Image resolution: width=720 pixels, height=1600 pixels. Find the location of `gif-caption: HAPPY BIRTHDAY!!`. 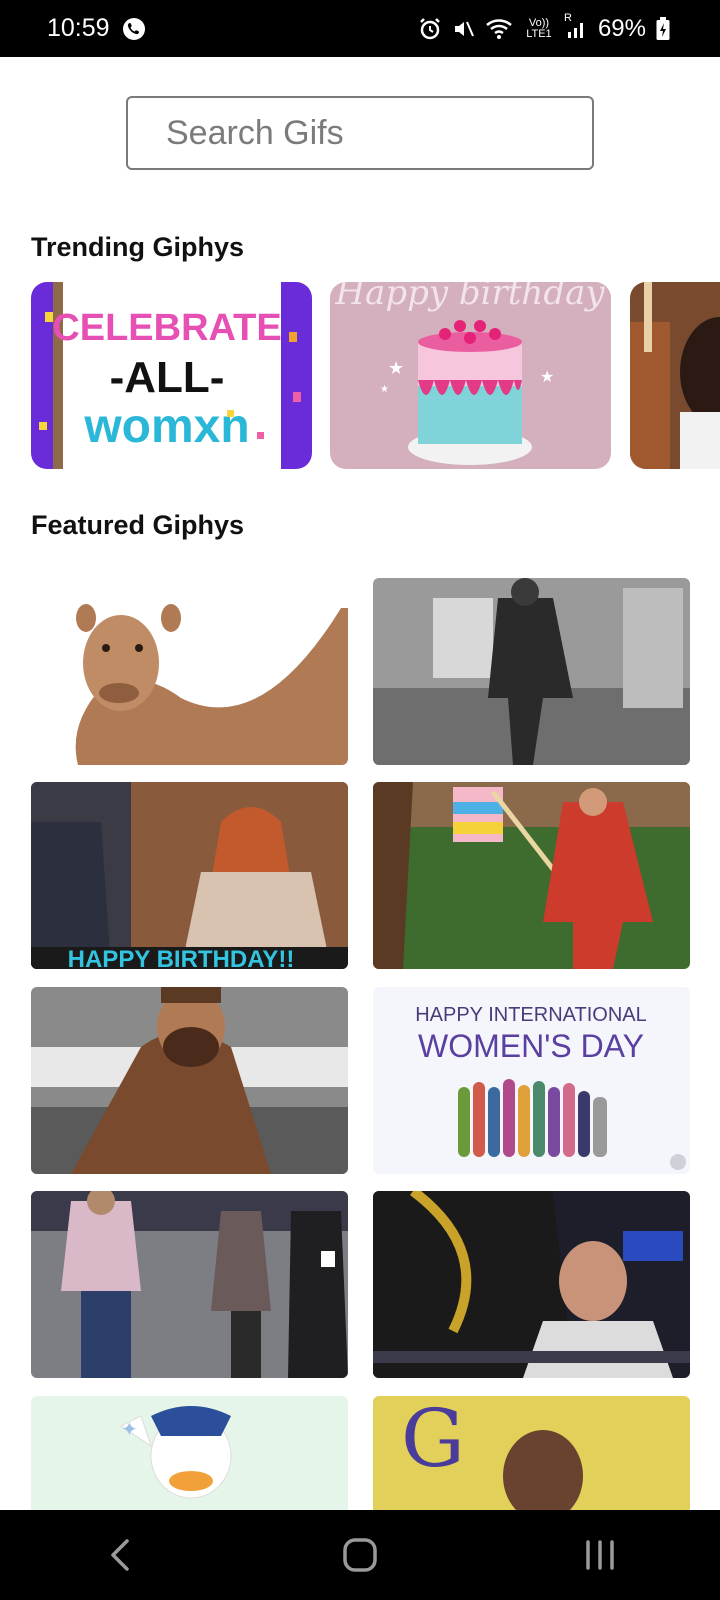

gif-caption: HAPPY BIRTHDAY!! is located at coordinates (181, 957).